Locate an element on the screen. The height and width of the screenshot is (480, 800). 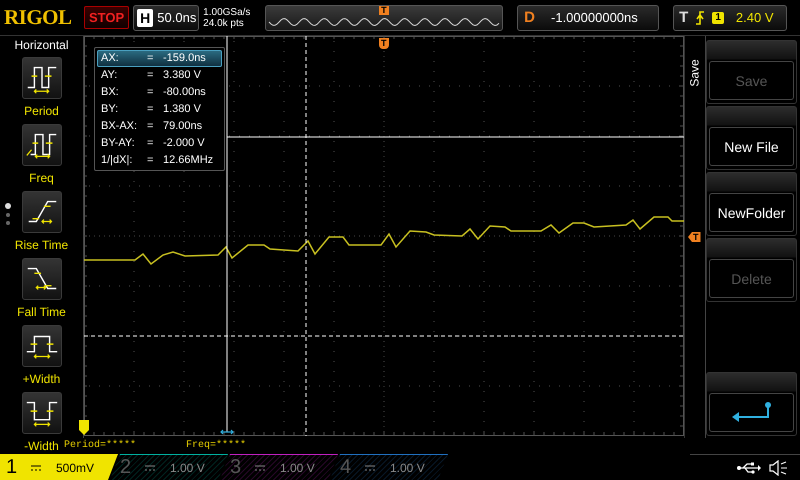
rising-edge-icon is located at coordinates (700, 18).